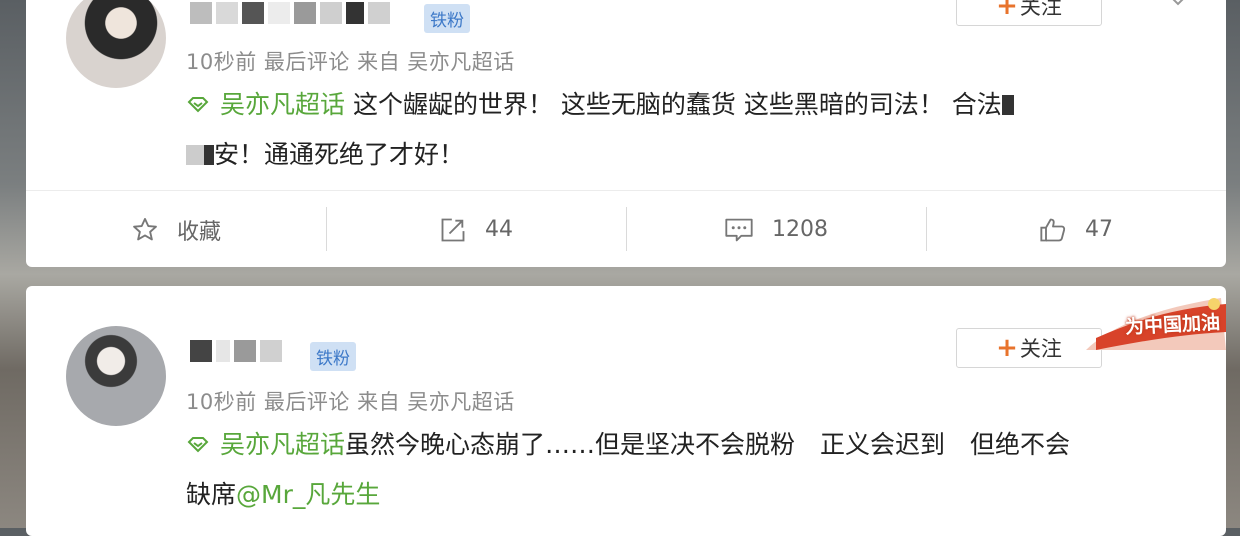 This screenshot has width=1240, height=536. I want to click on comment-icon, so click(739, 229).